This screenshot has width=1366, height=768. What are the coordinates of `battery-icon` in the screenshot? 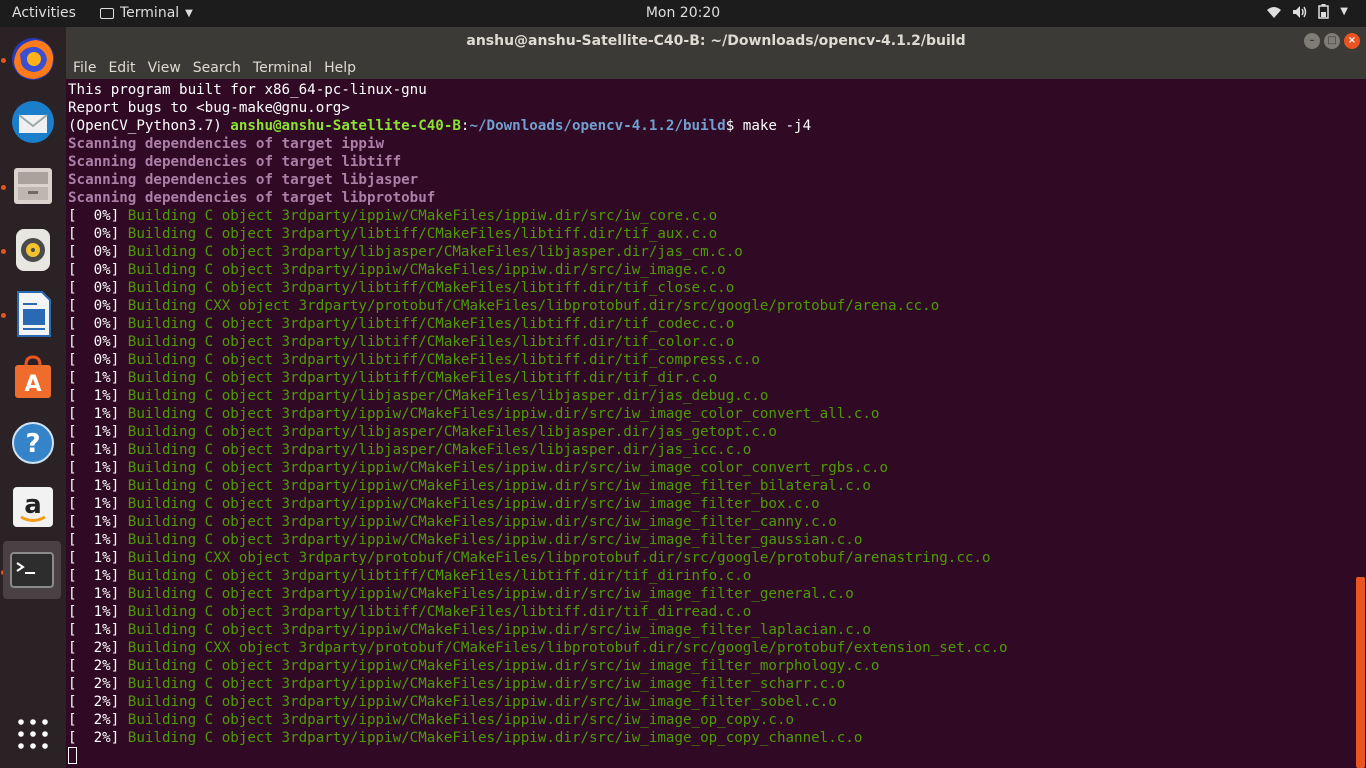 It's located at (1324, 11).